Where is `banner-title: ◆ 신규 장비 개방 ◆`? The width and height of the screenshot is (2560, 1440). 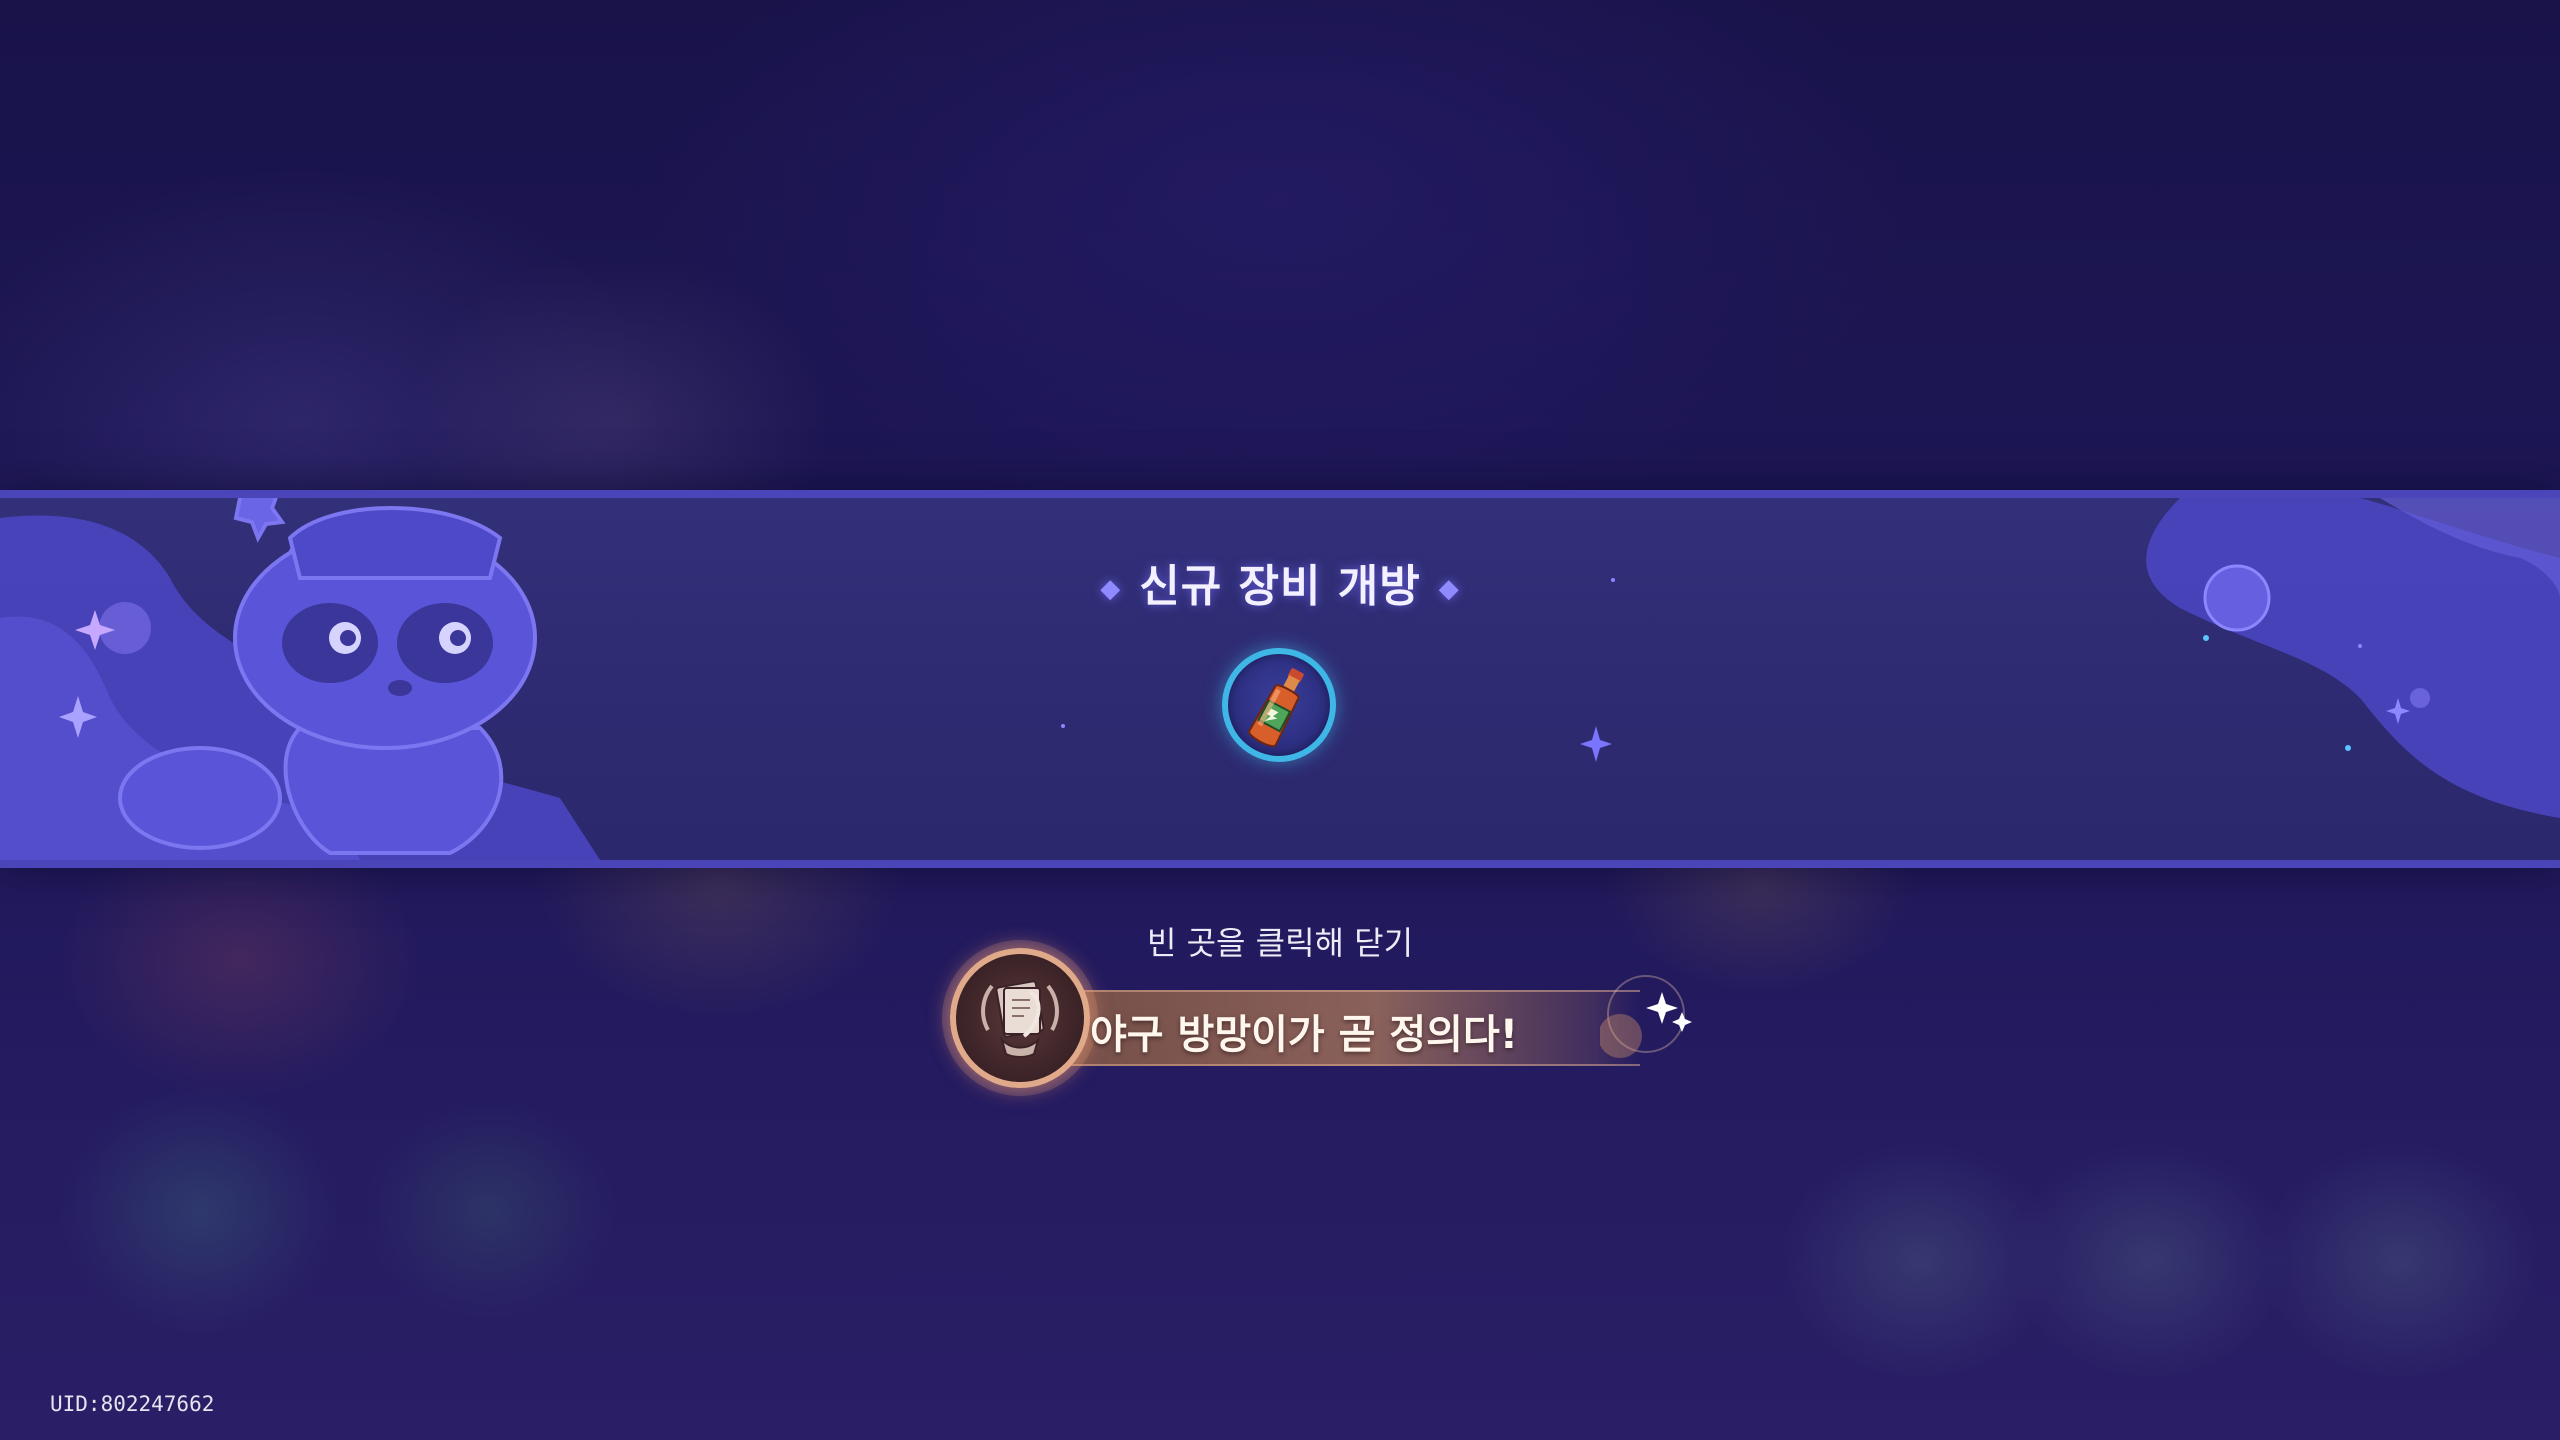
banner-title: ◆ 신규 장비 개방 ◆ is located at coordinates (1280, 582).